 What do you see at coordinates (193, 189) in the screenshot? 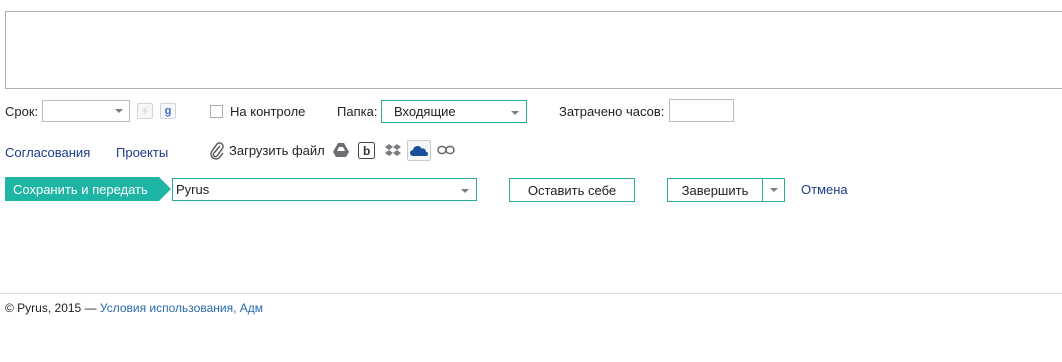
I see `recipient-value: Pyrus` at bounding box center [193, 189].